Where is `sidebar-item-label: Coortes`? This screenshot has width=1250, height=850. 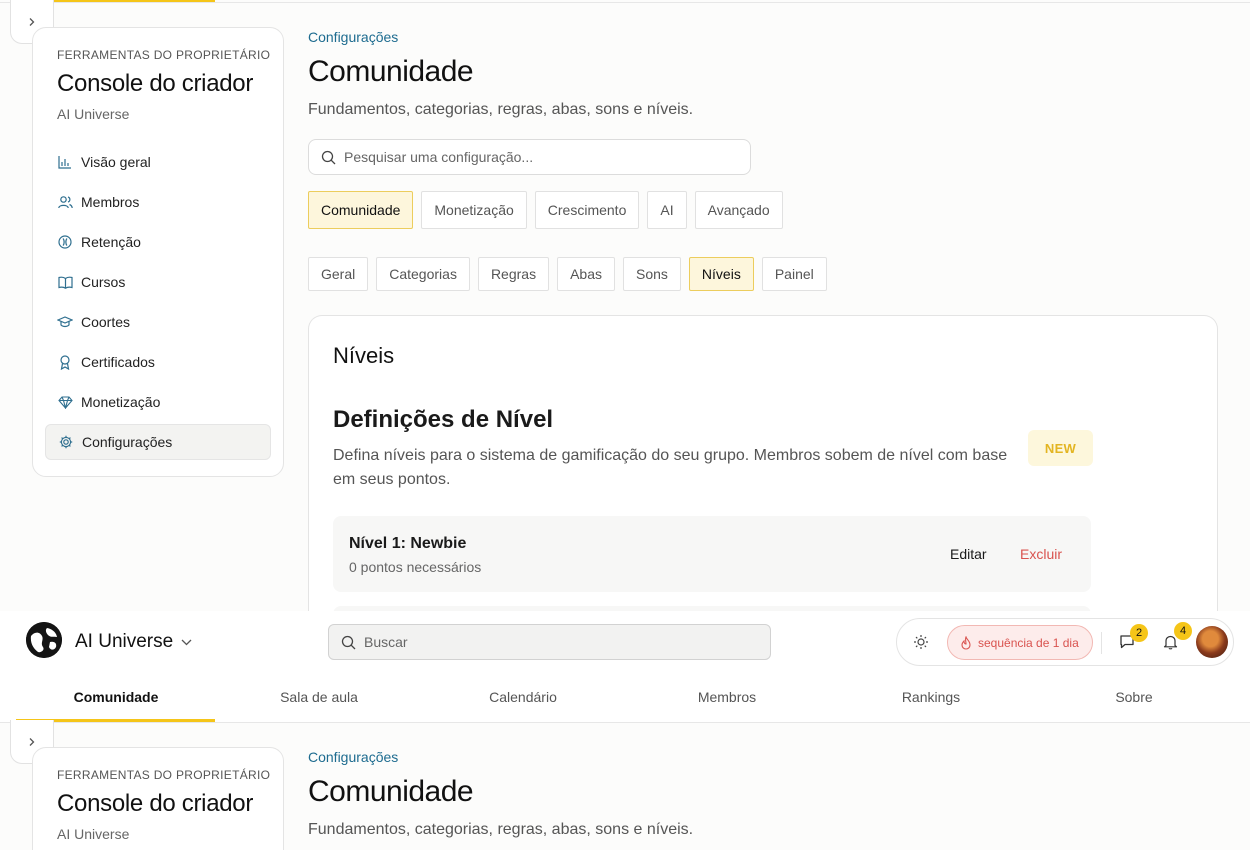 sidebar-item-label: Coortes is located at coordinates (106, 322).